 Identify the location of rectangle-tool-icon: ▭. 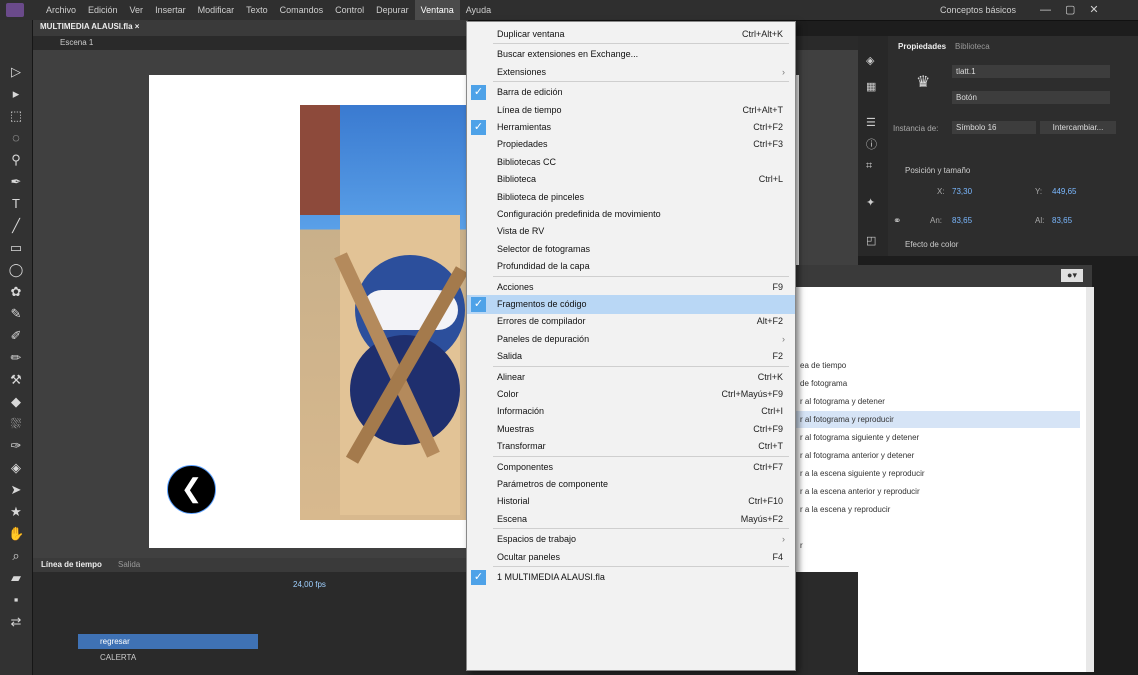
(16, 248).